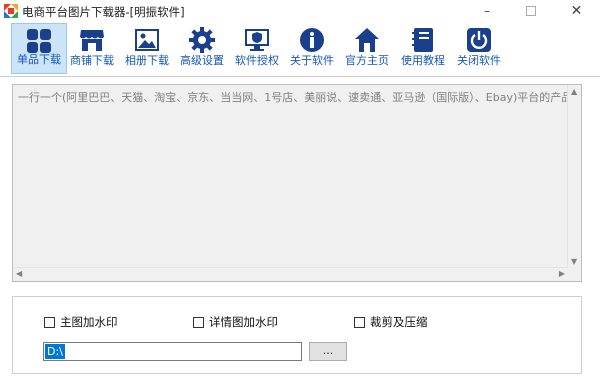 The height and width of the screenshot is (387, 600). Describe the element at coordinates (92, 40) in the screenshot. I see `shop-icon` at that location.